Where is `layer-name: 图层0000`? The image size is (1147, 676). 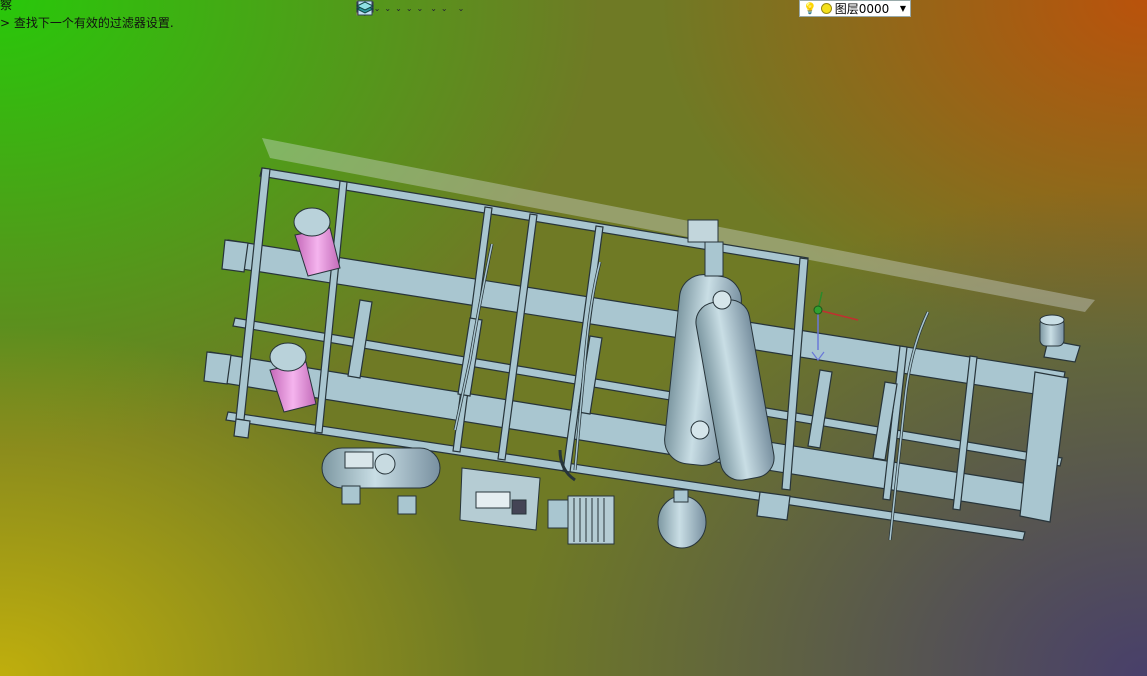 layer-name: 图层0000 is located at coordinates (862, 9).